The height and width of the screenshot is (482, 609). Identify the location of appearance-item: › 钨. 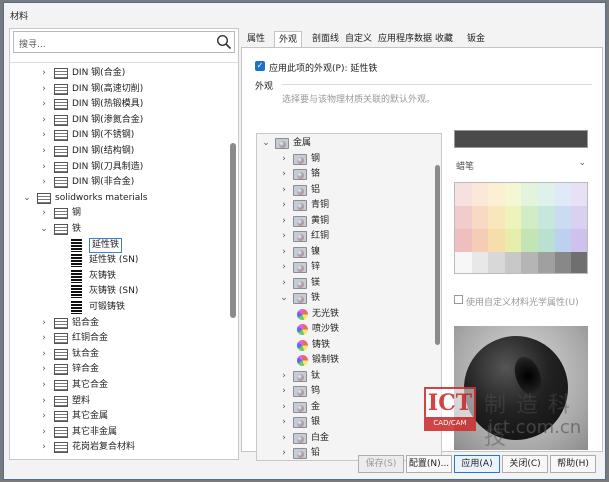
(344, 391).